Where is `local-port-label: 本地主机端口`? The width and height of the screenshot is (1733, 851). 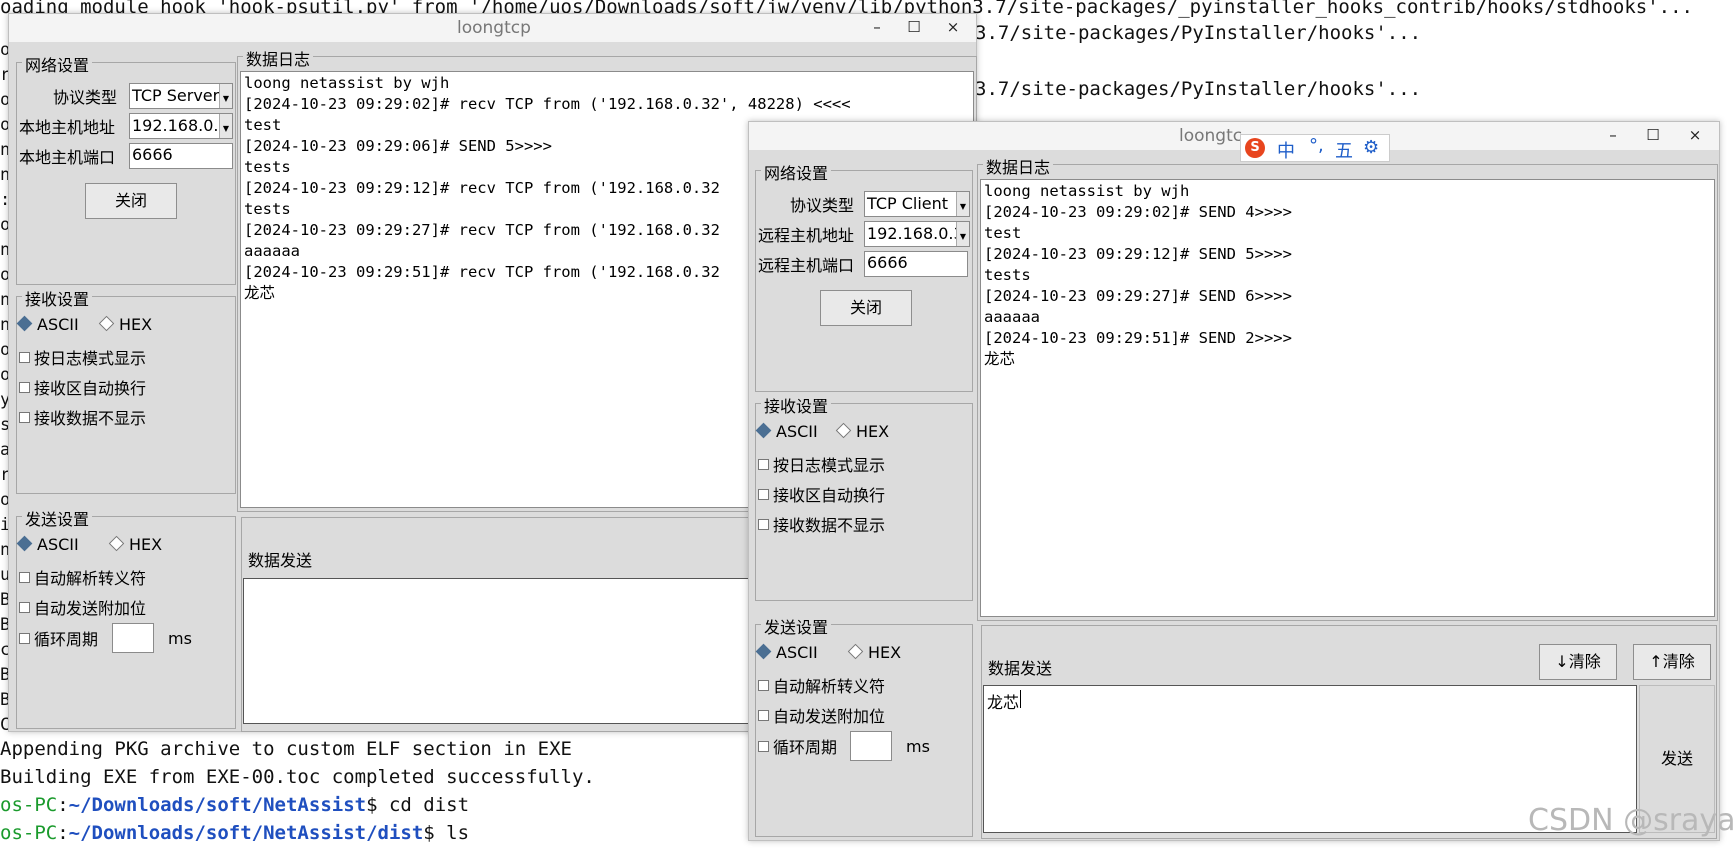 local-port-label: 本地主机端口 is located at coordinates (67, 157).